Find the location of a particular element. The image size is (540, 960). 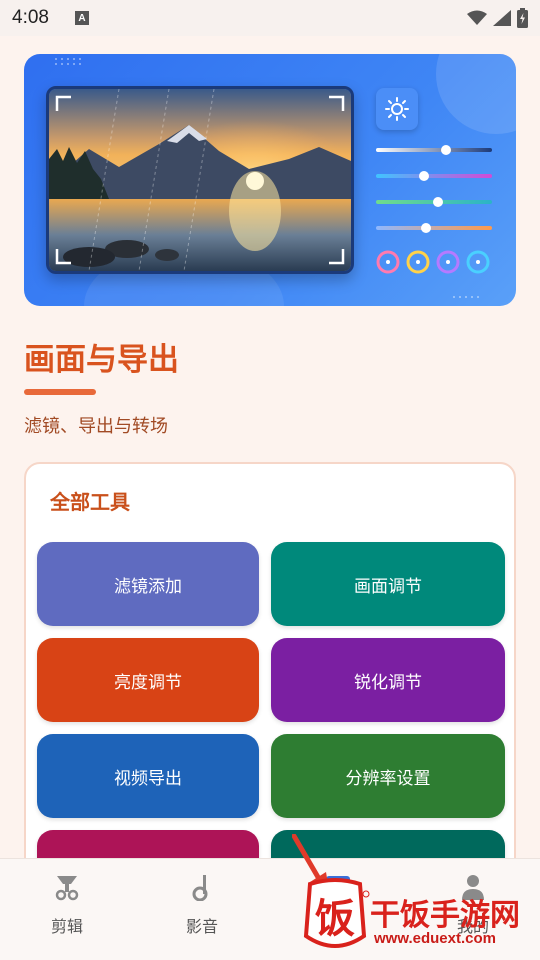

tool-label: 画面调节 is located at coordinates (388, 586).